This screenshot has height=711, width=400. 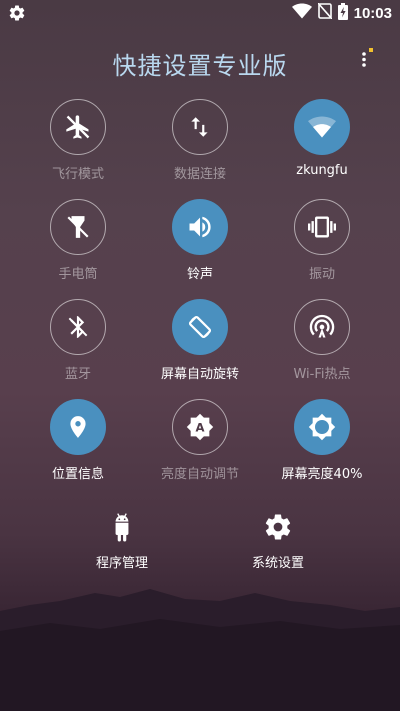 What do you see at coordinates (322, 127) in the screenshot?
I see `wifi-icon` at bounding box center [322, 127].